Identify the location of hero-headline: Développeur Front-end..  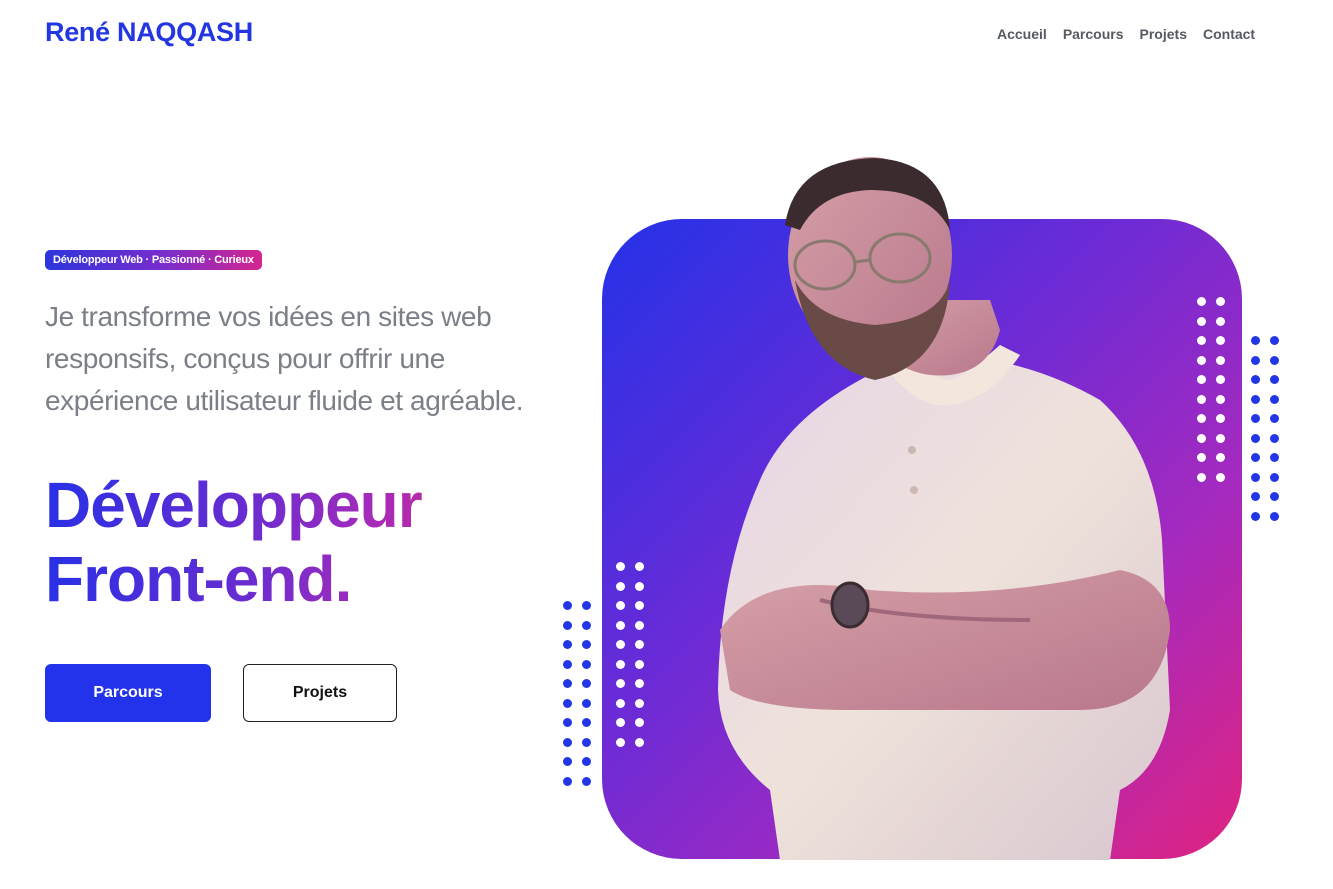
(305, 542).